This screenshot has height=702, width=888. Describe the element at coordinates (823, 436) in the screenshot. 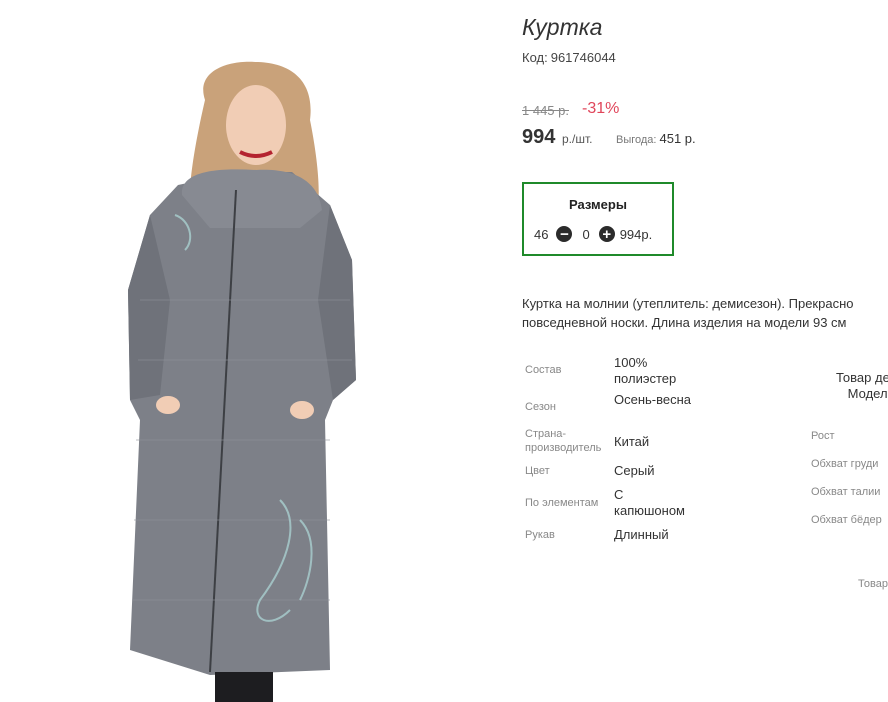

I see `measure-label: Рост` at that location.